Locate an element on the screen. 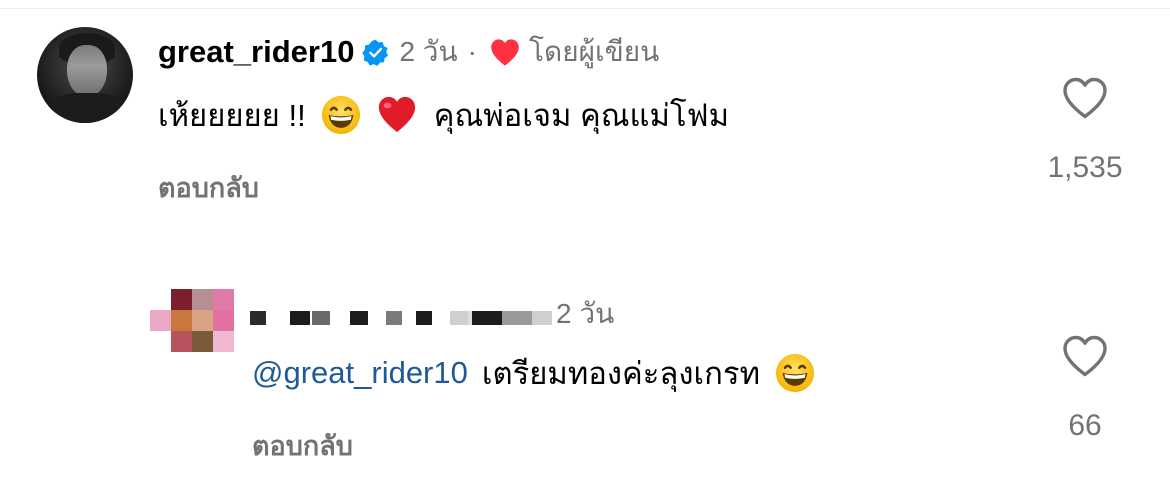 This screenshot has height=500, width=1170. verified-badge-icon is located at coordinates (375, 52).